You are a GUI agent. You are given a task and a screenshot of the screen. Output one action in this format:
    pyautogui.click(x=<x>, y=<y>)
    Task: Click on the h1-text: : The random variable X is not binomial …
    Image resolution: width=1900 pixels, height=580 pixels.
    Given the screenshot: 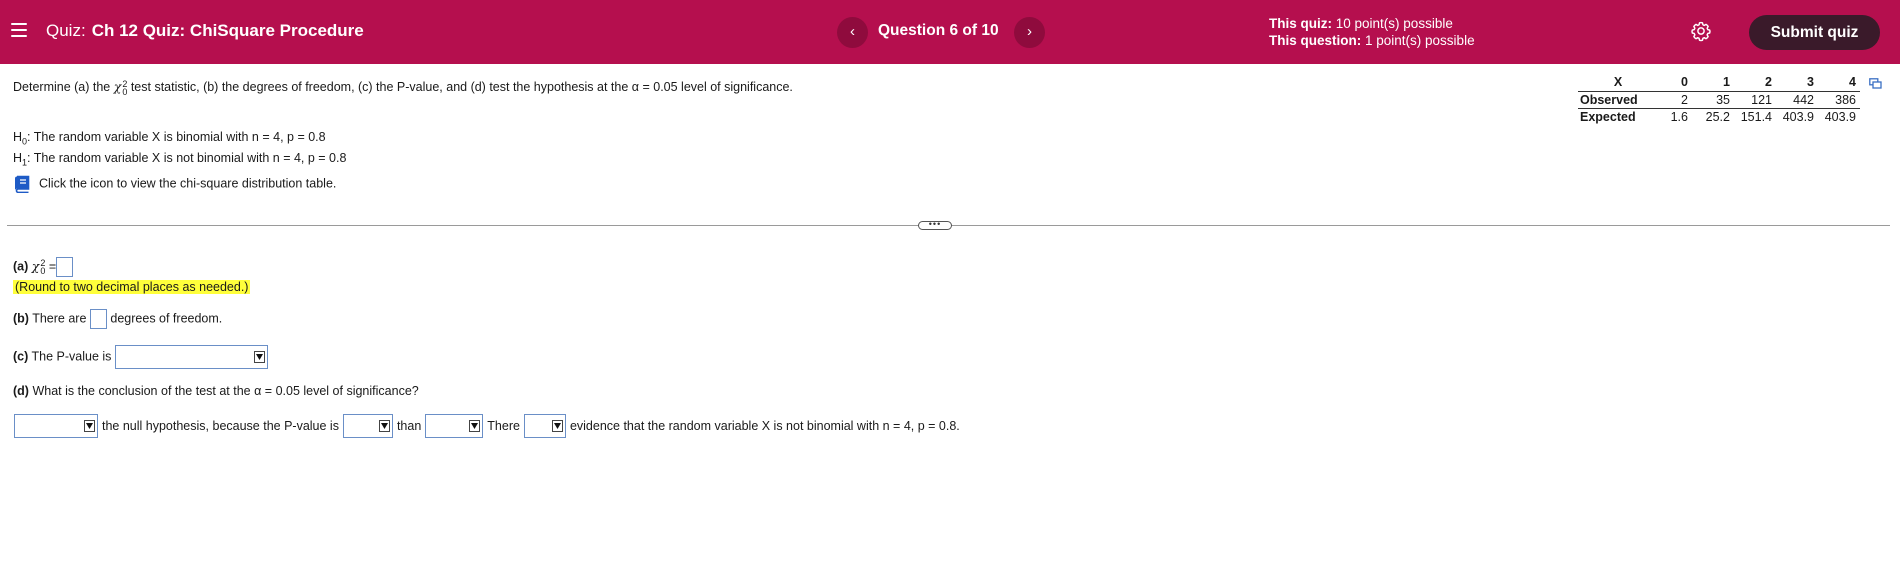 What is the action you would take?
    pyautogui.click(x=187, y=158)
    